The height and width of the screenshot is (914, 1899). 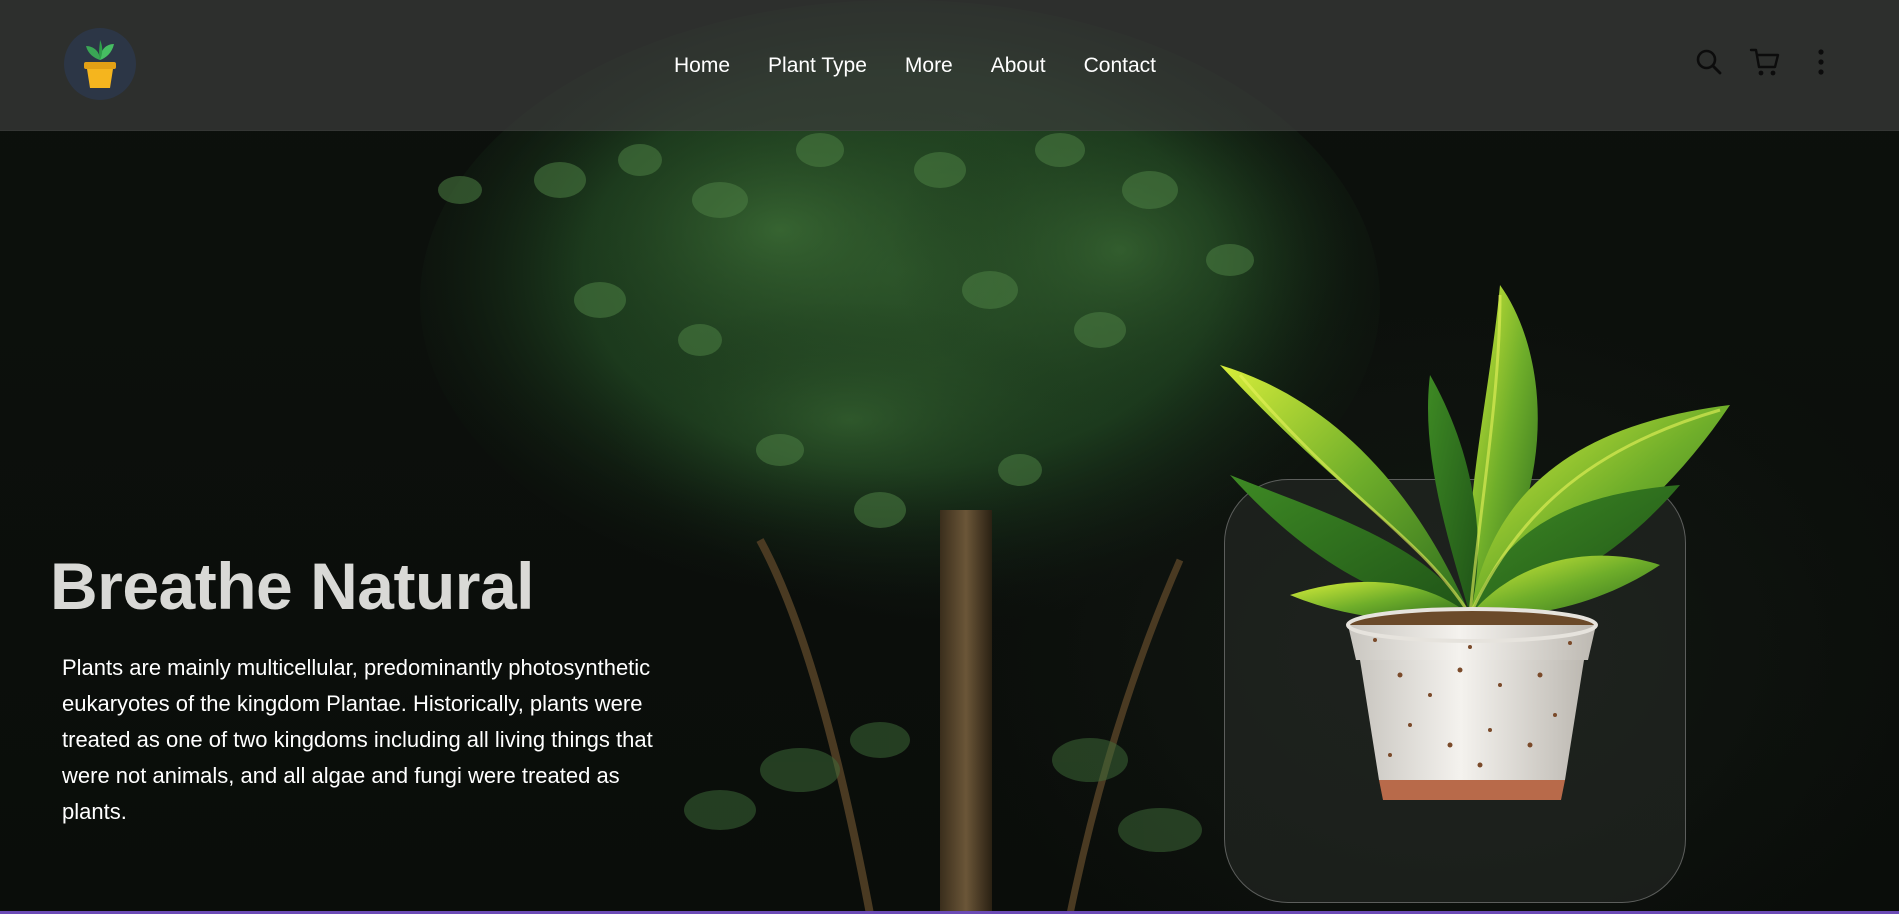 I want to click on nav-links: Home Plant Type More About Contact, so click(x=934, y=66).